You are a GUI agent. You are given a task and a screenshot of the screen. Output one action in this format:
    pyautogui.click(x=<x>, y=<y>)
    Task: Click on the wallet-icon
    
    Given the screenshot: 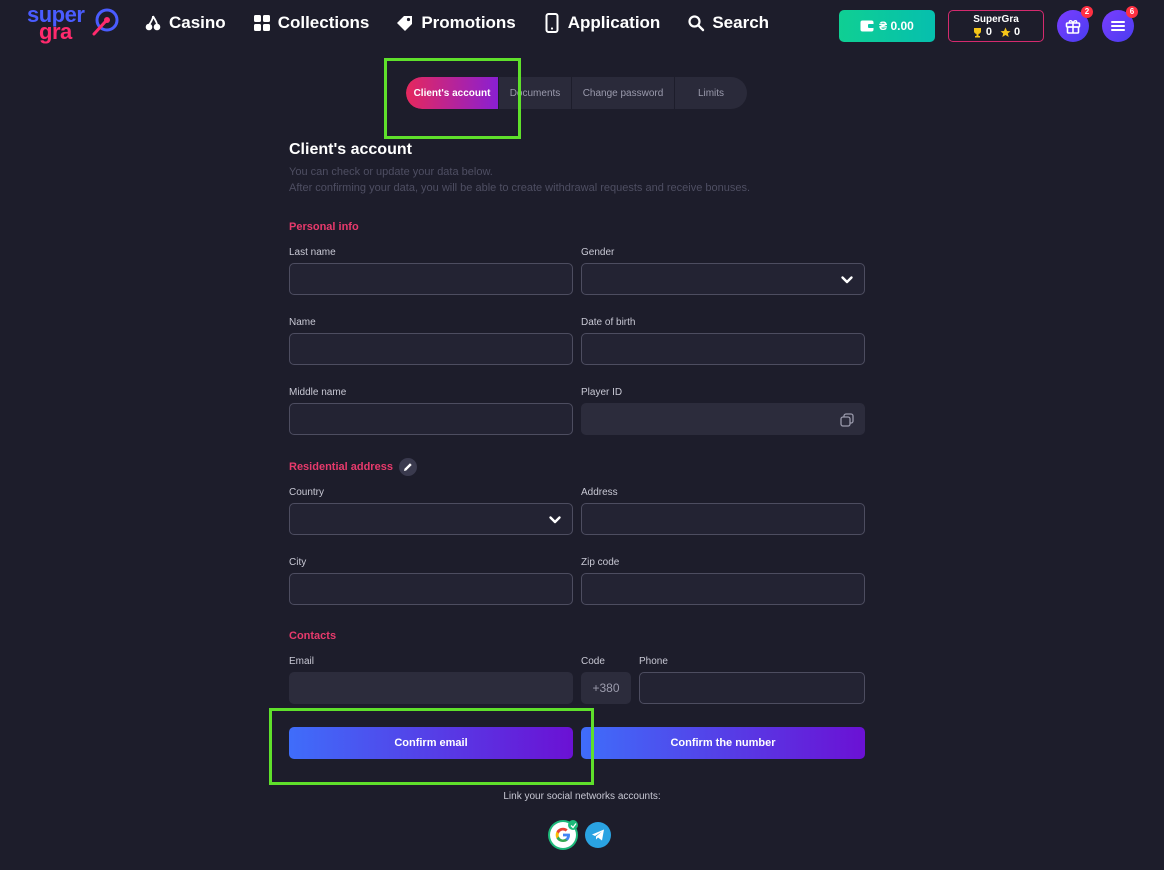 What is the action you would take?
    pyautogui.click(x=867, y=26)
    